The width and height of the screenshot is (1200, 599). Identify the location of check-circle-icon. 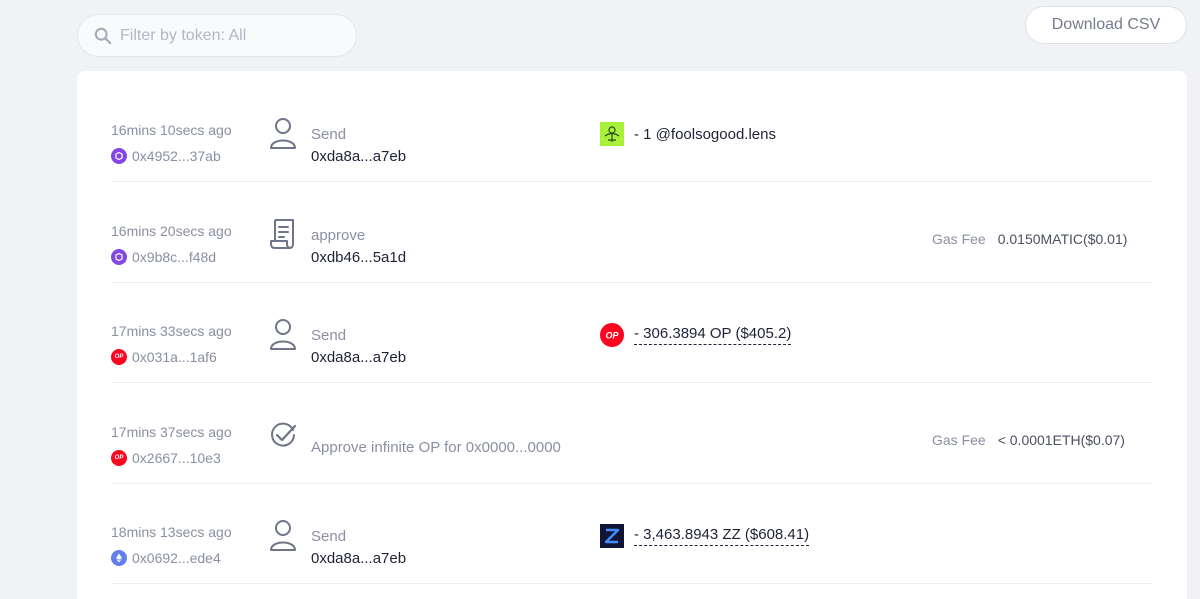
(284, 434).